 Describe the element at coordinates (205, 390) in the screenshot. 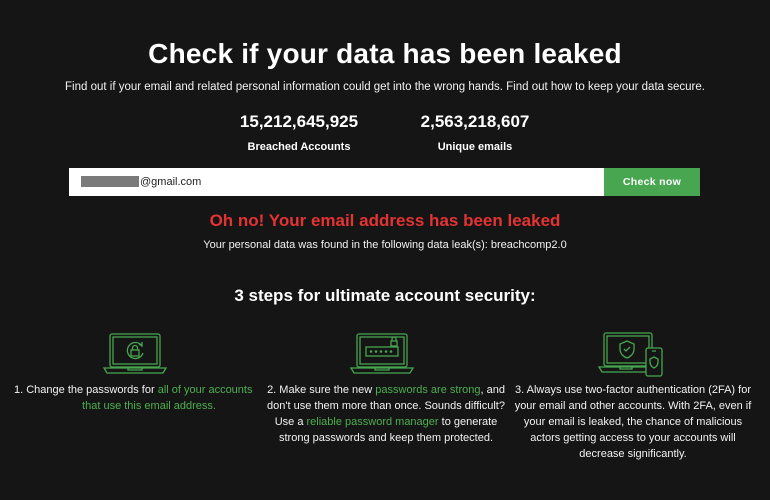

I see `step-1-link-accounts: all of your accounts` at that location.